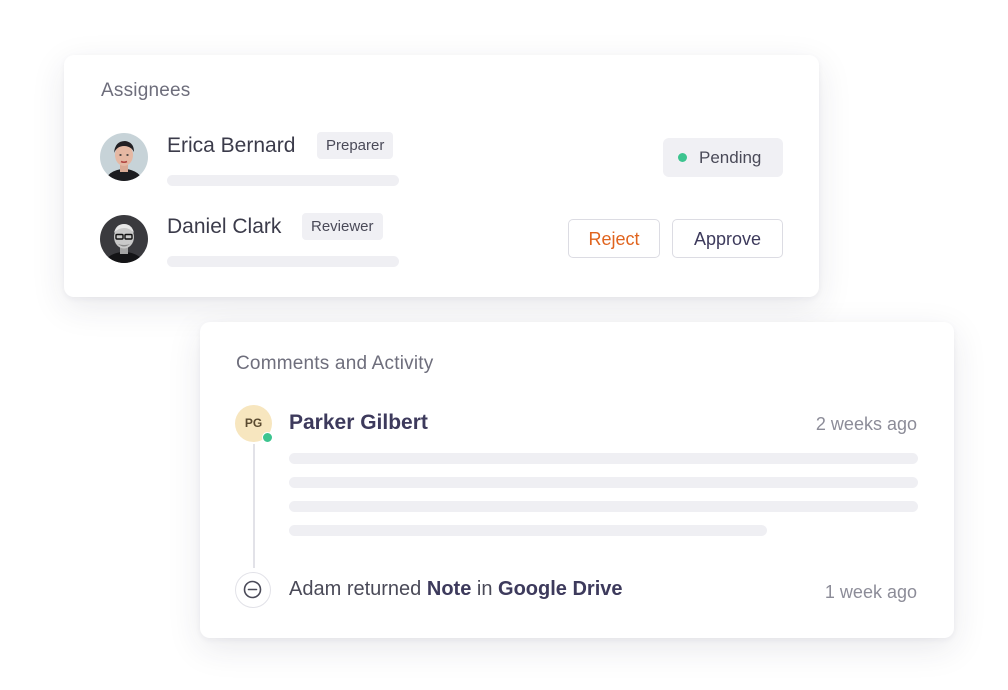  Describe the element at coordinates (254, 506) in the screenshot. I see `timeline-connector` at that location.